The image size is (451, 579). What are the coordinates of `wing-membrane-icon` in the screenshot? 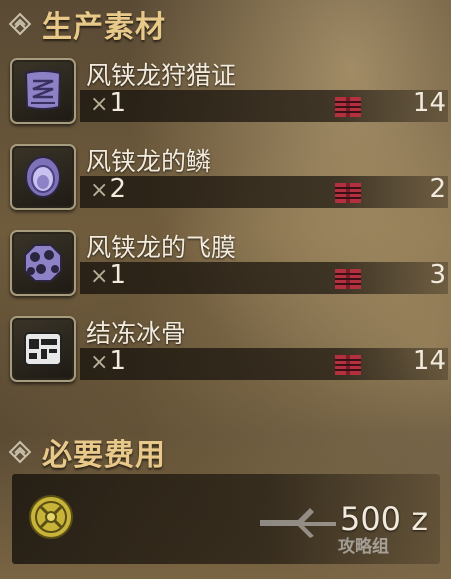 It's located at (43, 263).